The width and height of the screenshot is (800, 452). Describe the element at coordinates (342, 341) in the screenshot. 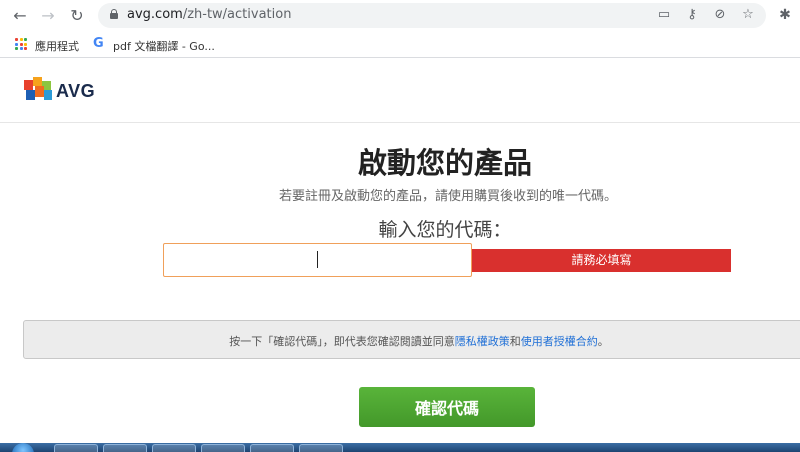

I see `notice-prefix: 按一下「確認代碼」，即代表您確認閱讀並同意` at that location.